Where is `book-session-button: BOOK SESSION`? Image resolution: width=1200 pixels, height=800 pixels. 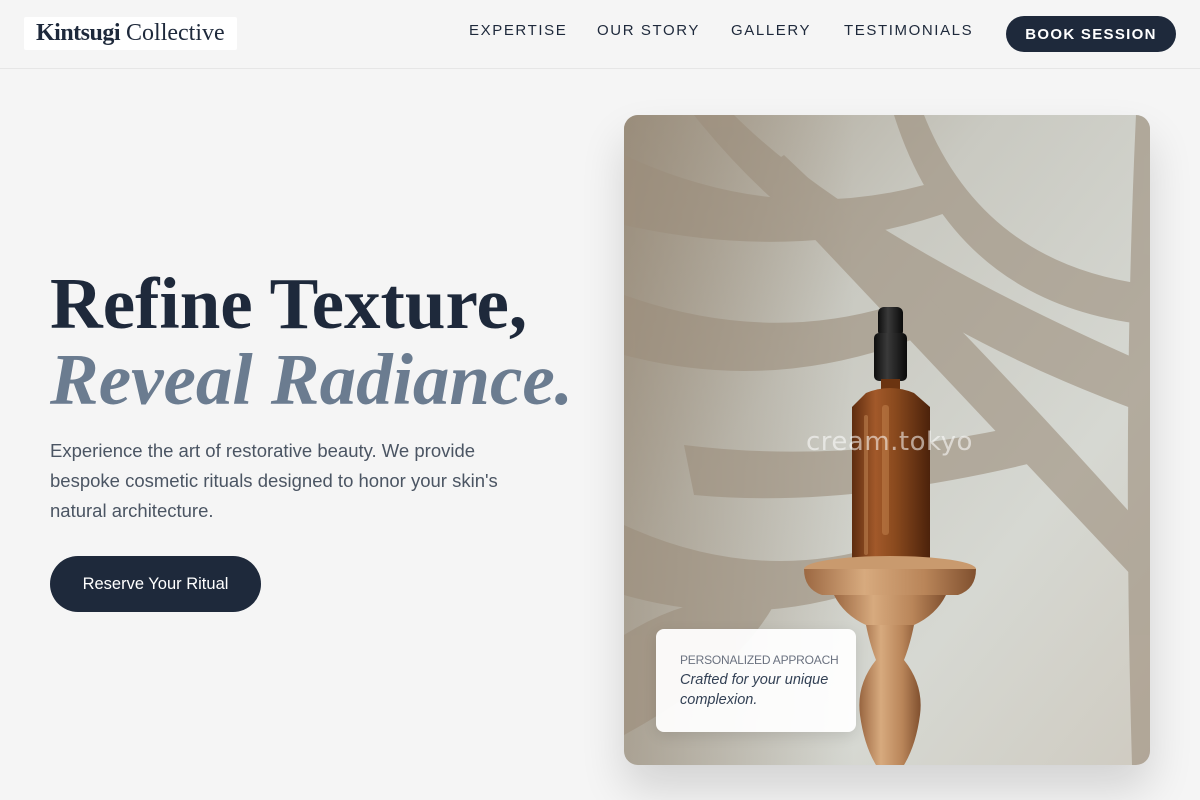 book-session-button: BOOK SESSION is located at coordinates (1091, 34).